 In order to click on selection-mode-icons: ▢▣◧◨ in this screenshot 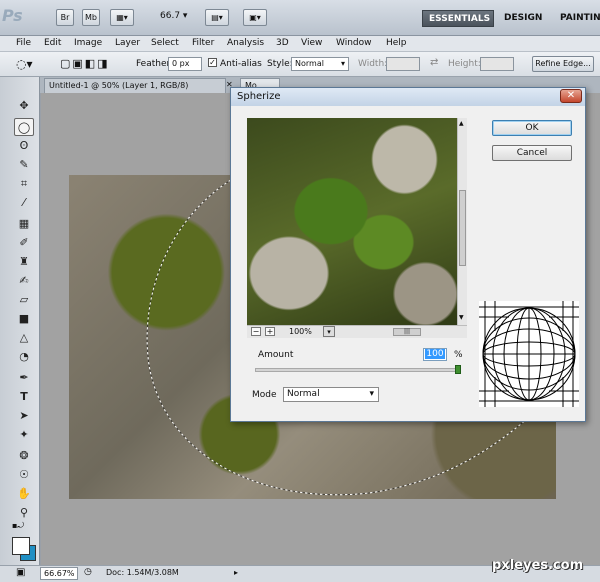, I will do `click(85, 63)`.